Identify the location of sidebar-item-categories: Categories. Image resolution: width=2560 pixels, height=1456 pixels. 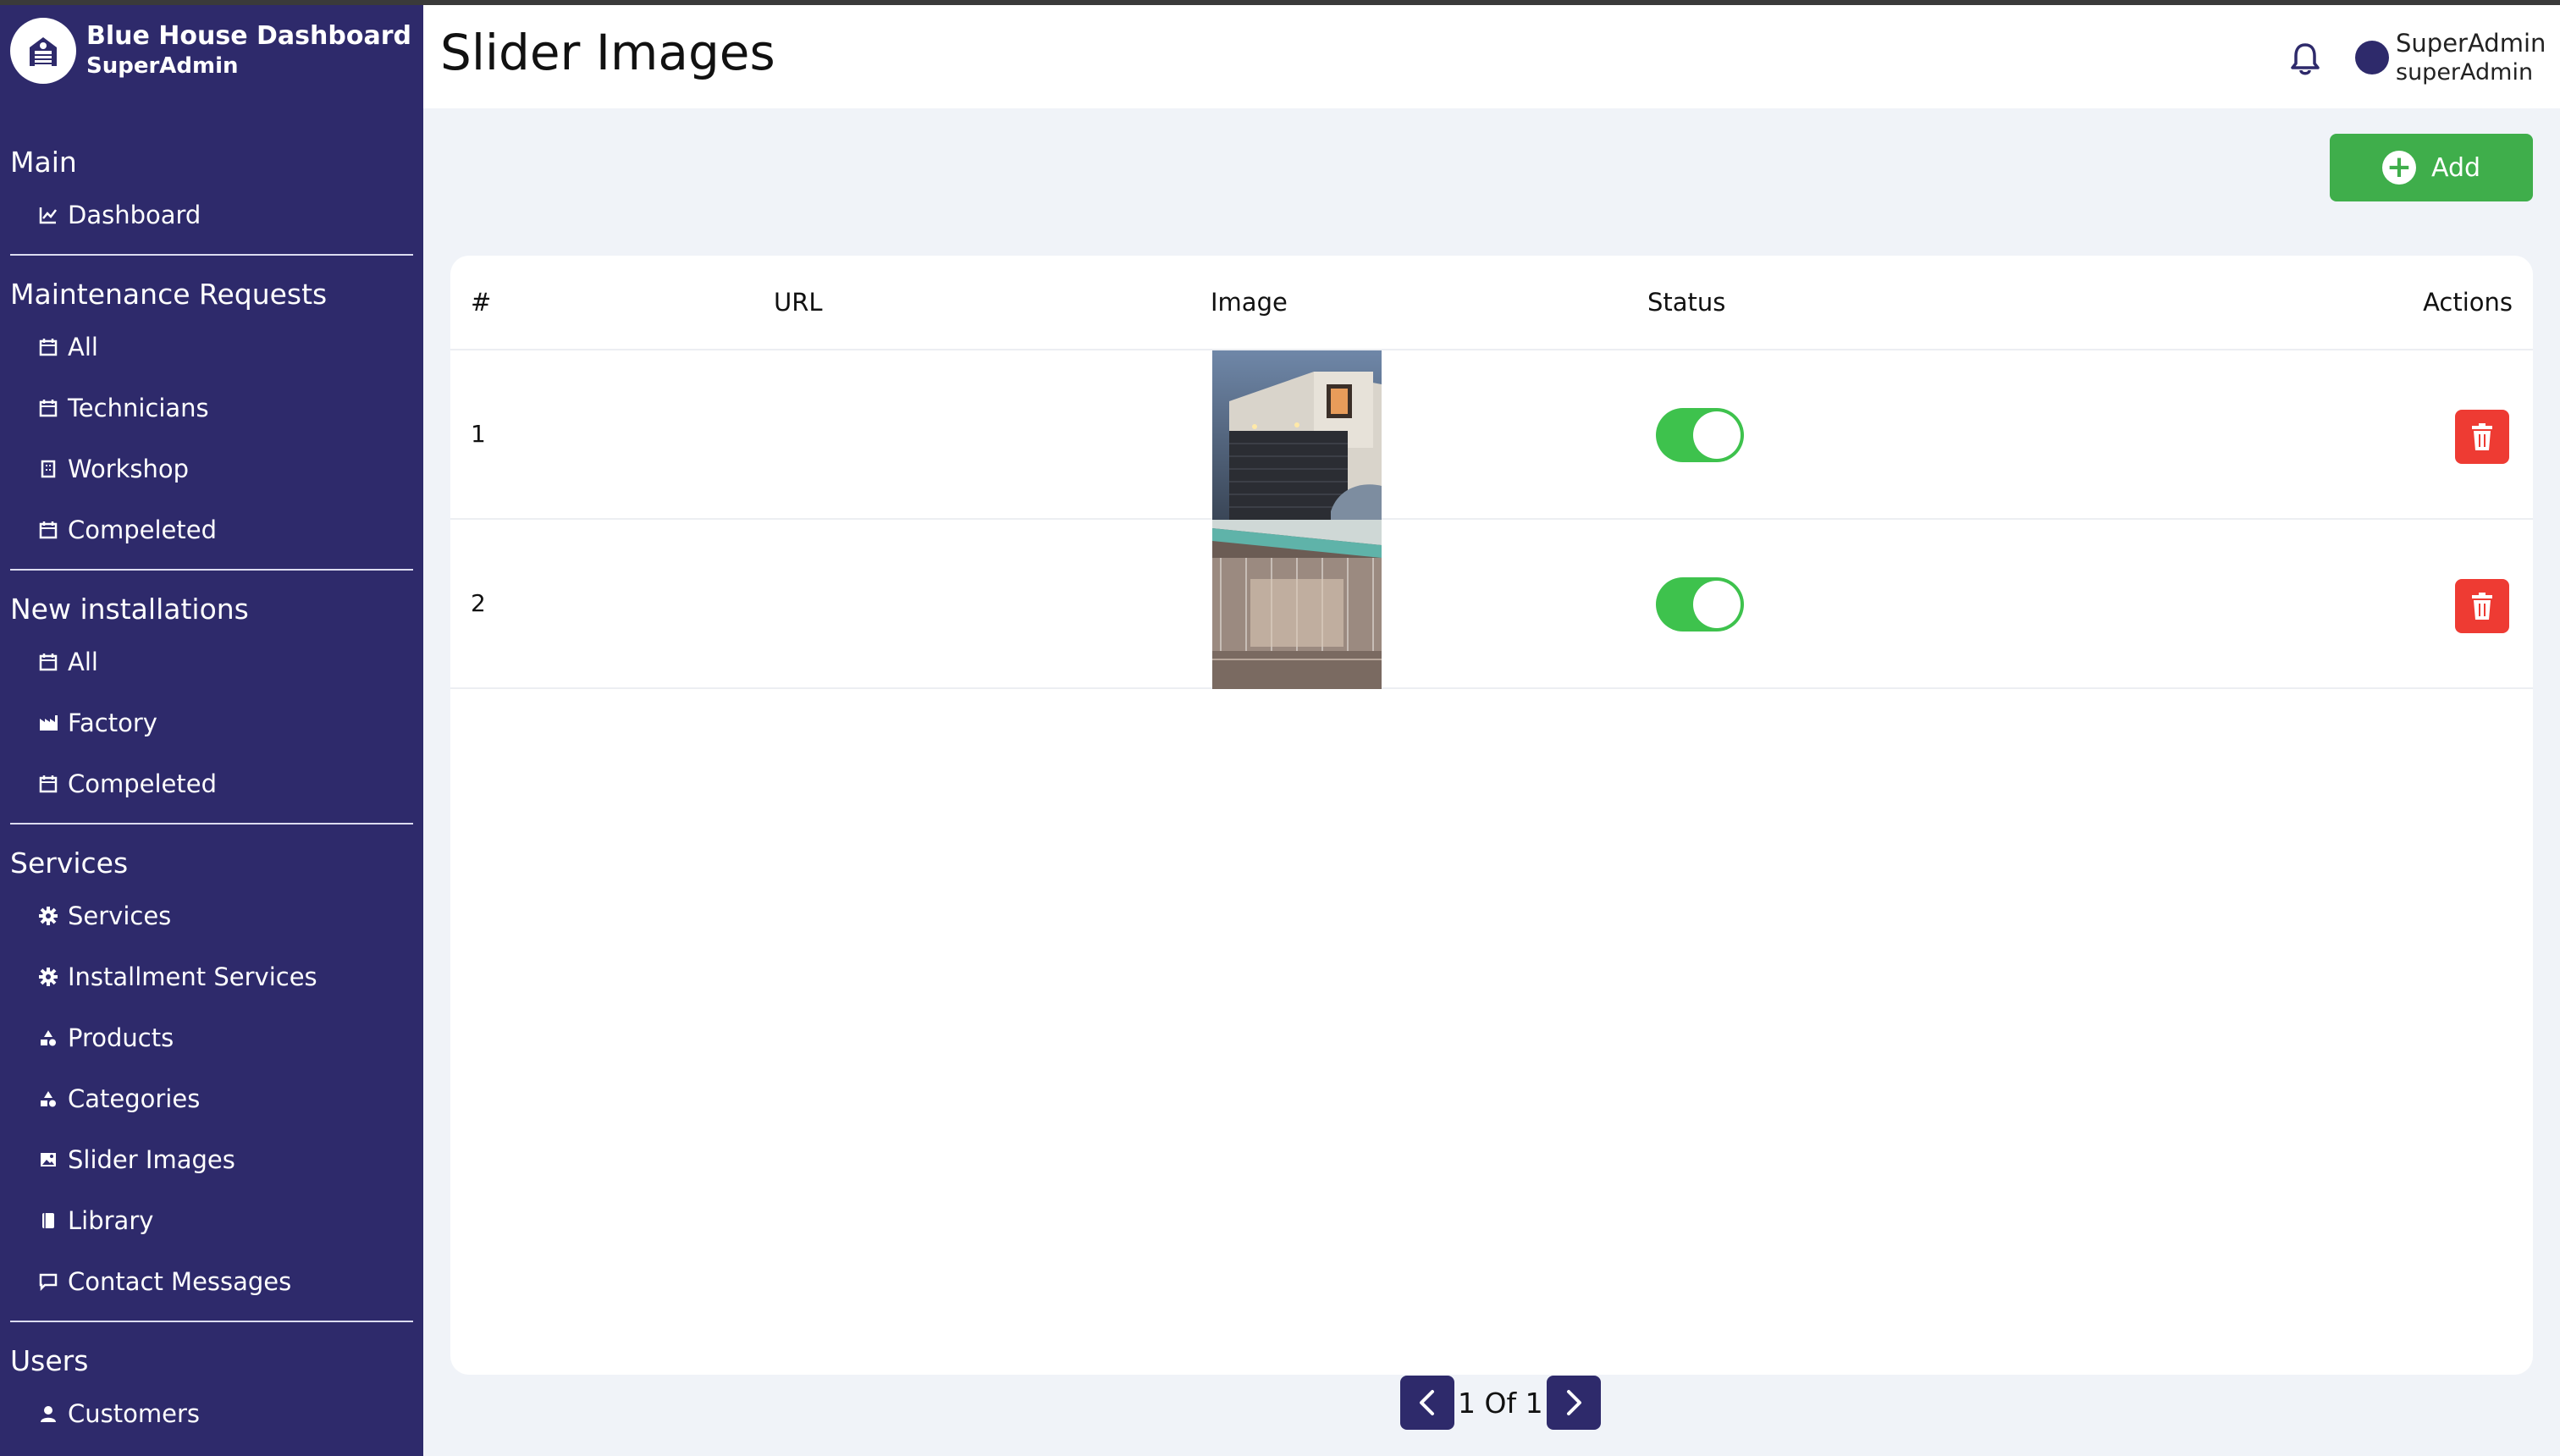
(211, 1099).